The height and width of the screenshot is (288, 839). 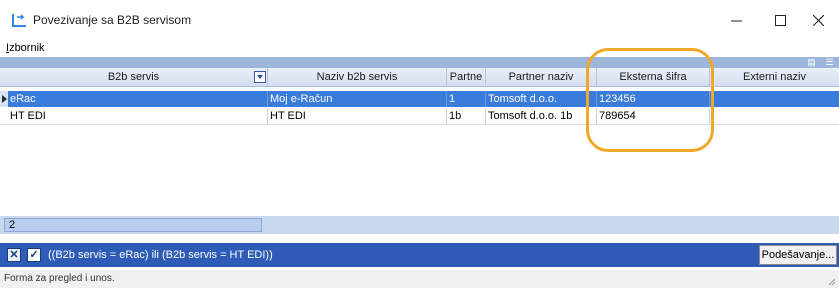 What do you see at coordinates (811, 62) in the screenshot?
I see `column-chooser-icon: ▤` at bounding box center [811, 62].